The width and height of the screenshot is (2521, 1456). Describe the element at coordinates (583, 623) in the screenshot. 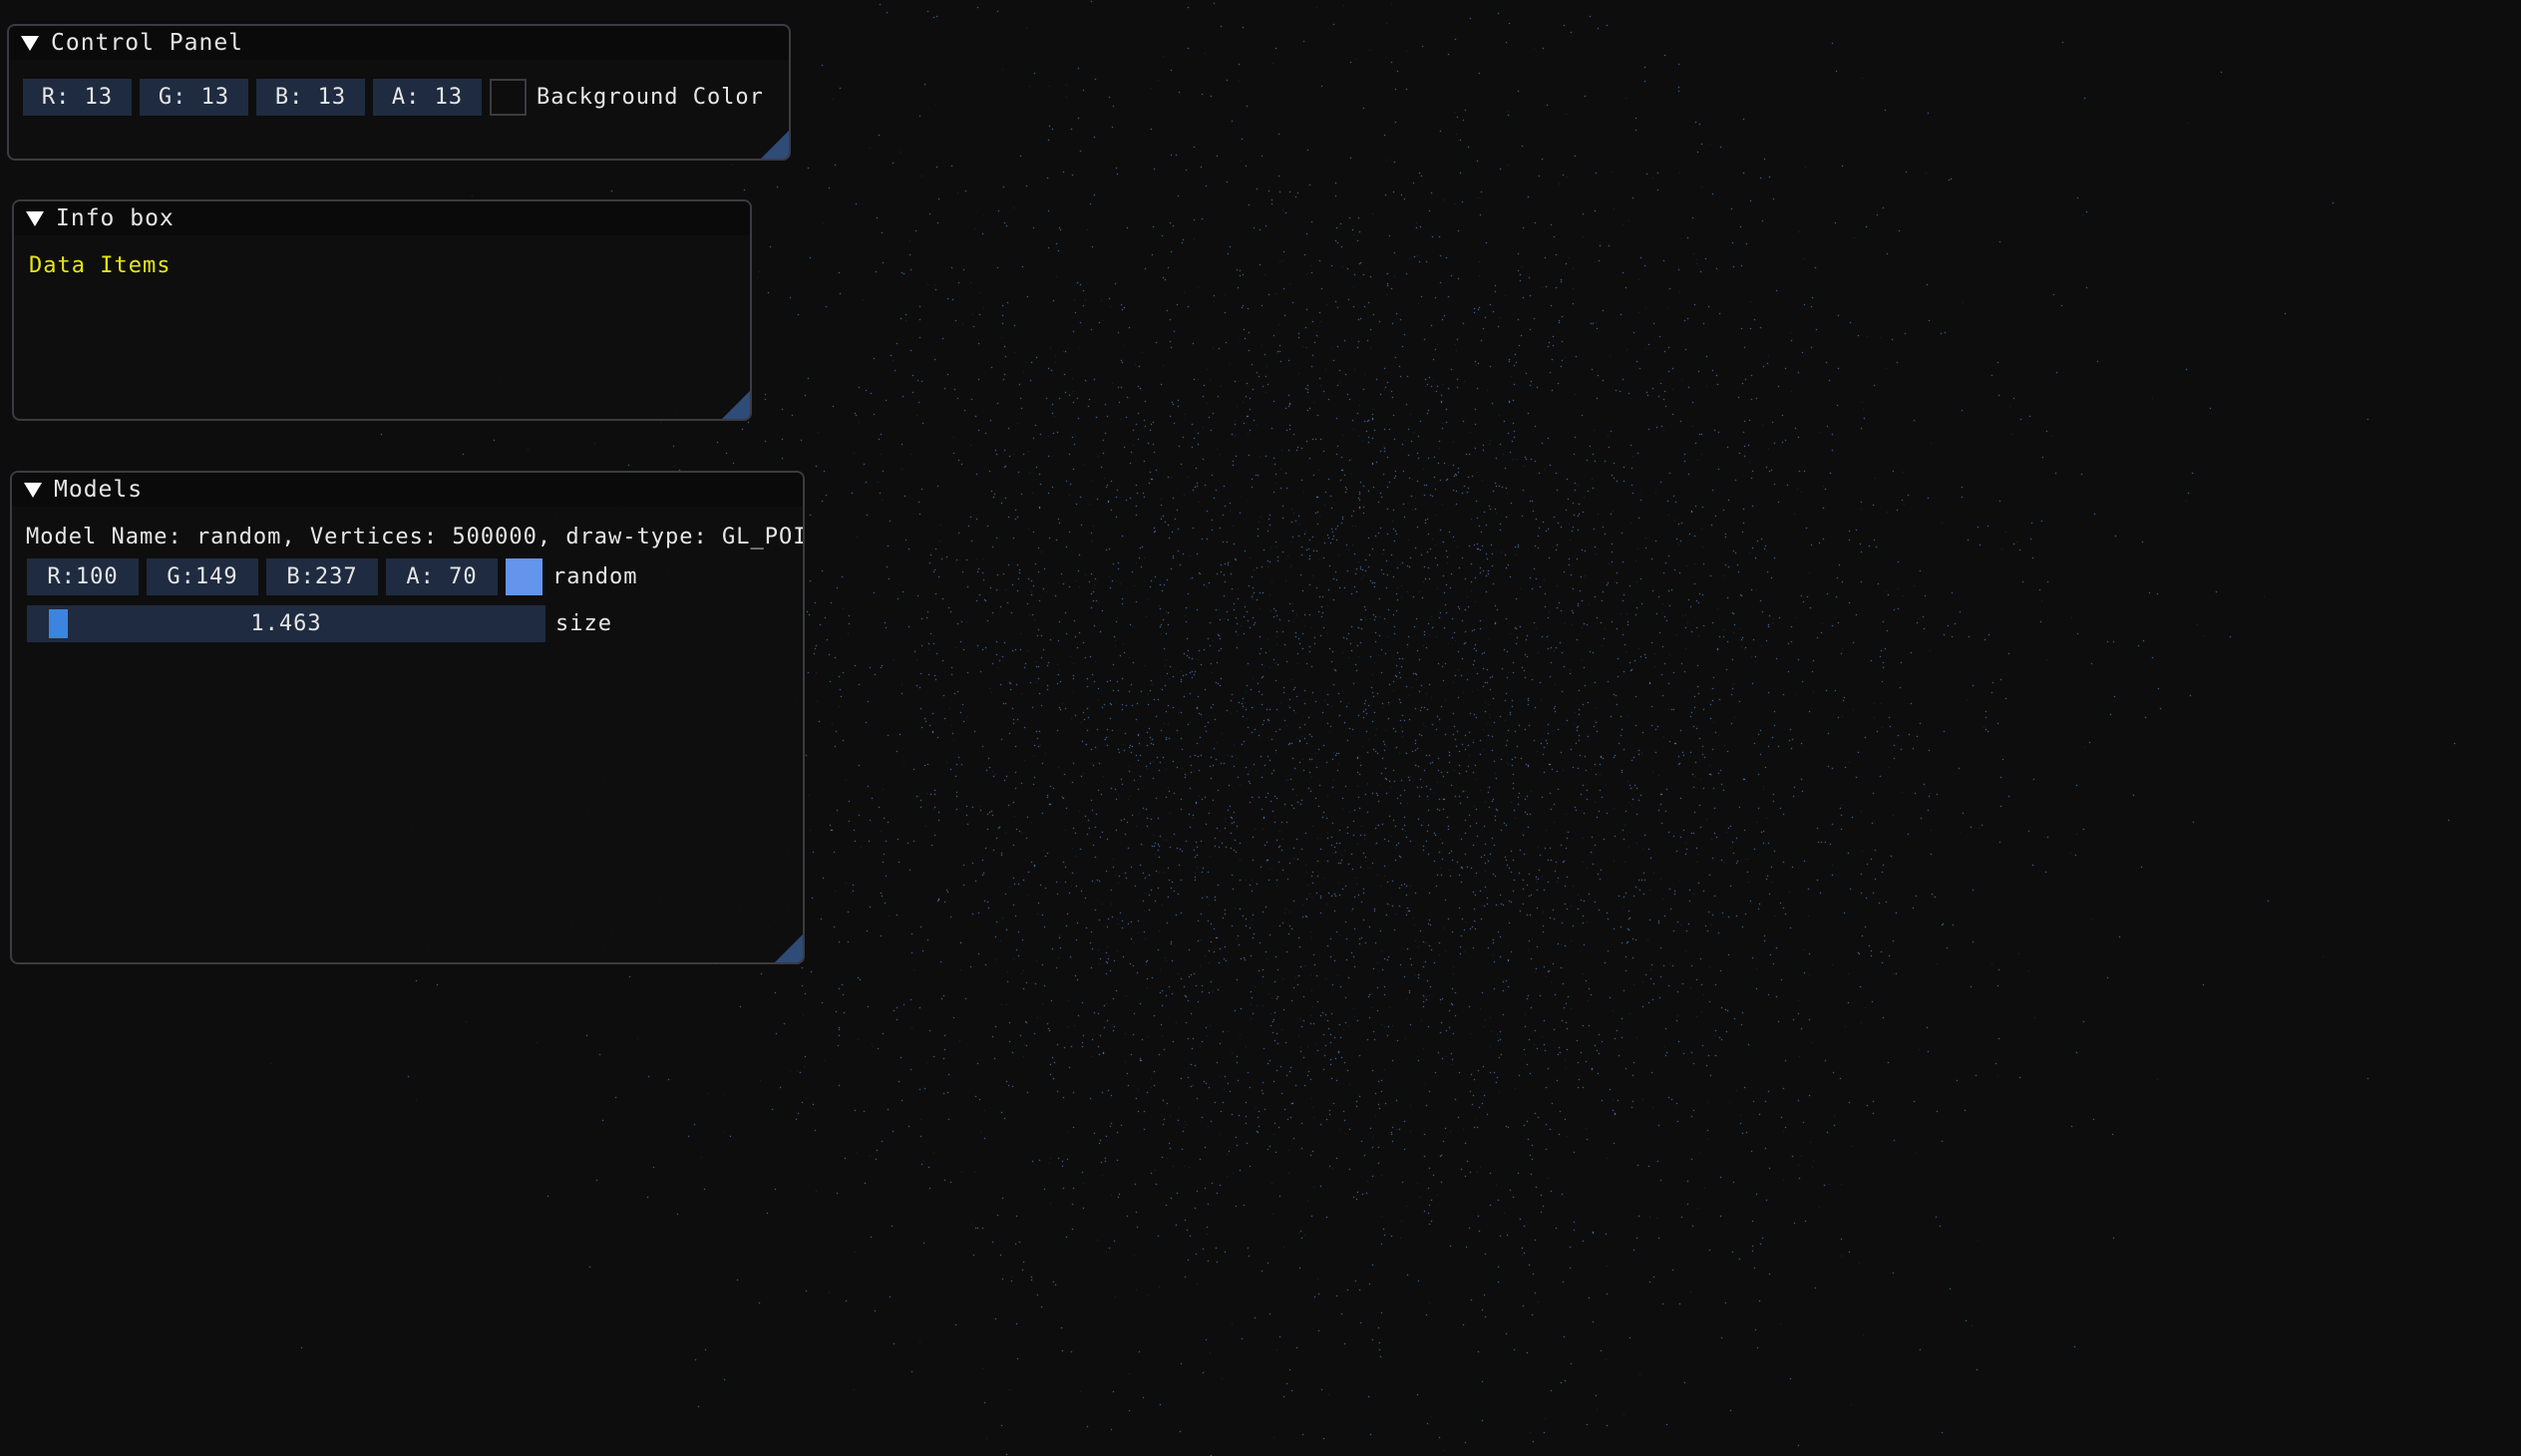

I see `size-label: size` at that location.